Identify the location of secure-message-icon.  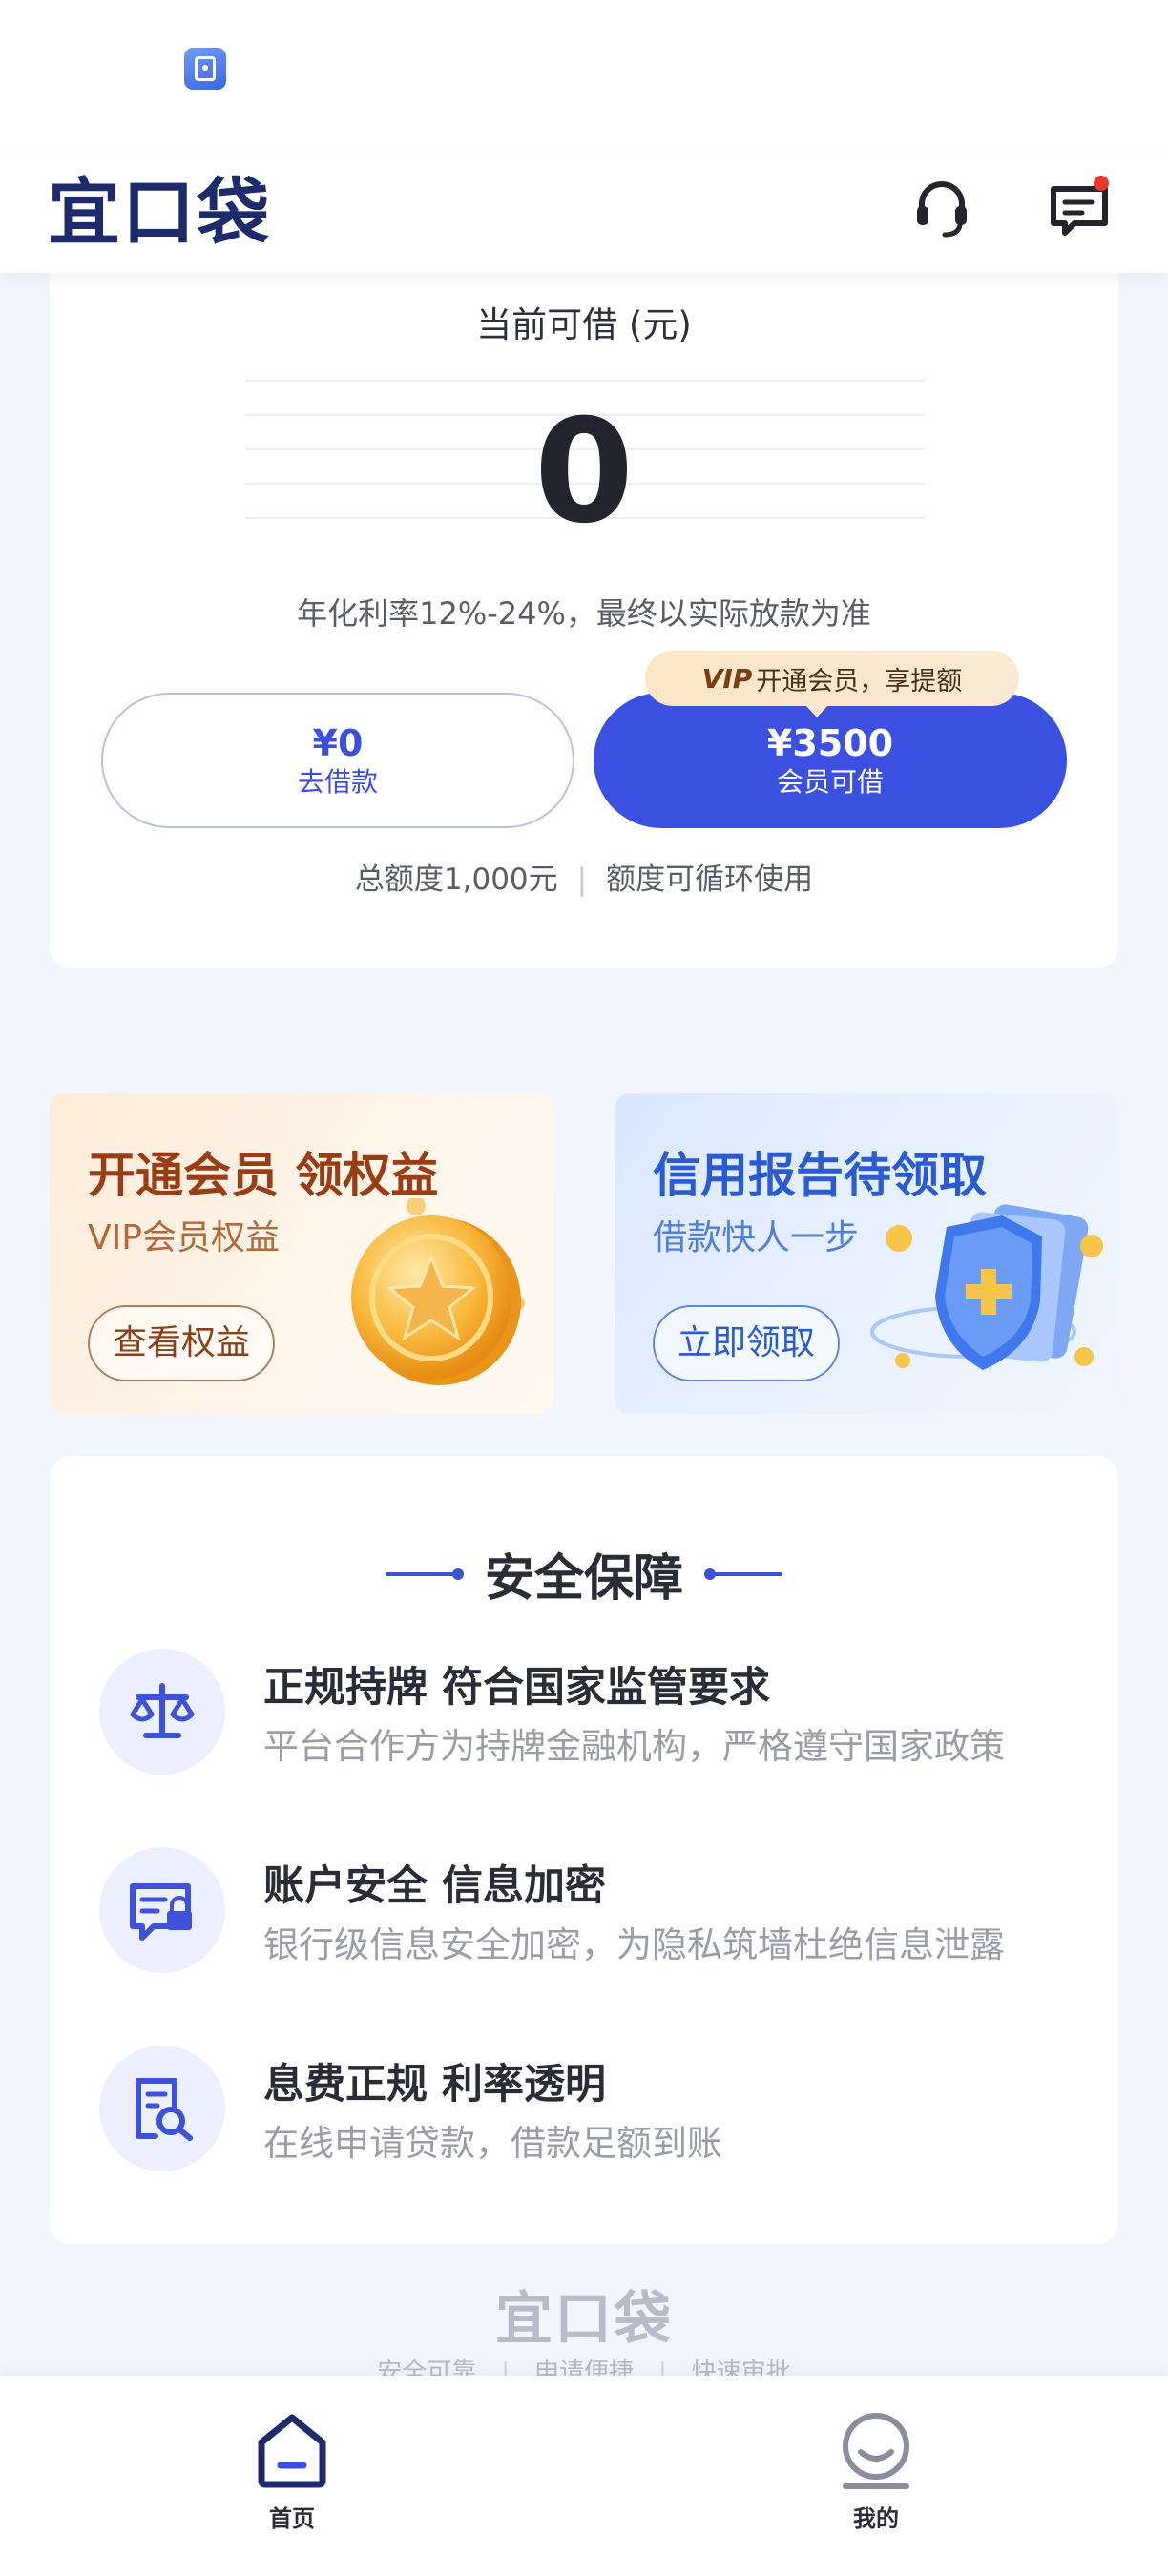
(162, 1910).